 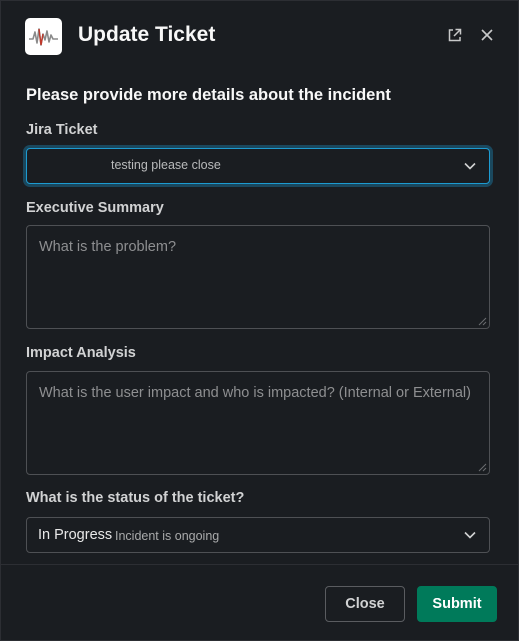 I want to click on executive-summary-placeholder: What is the problem?, so click(x=108, y=247).